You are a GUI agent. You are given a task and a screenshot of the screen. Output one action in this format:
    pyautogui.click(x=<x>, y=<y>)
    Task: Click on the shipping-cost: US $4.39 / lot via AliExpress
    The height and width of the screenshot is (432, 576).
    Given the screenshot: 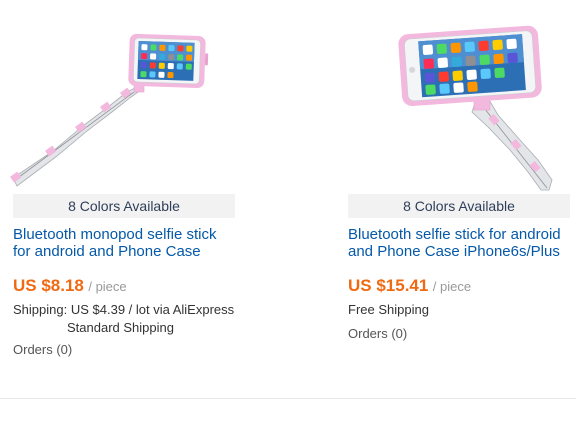 What is the action you would take?
    pyautogui.click(x=152, y=309)
    